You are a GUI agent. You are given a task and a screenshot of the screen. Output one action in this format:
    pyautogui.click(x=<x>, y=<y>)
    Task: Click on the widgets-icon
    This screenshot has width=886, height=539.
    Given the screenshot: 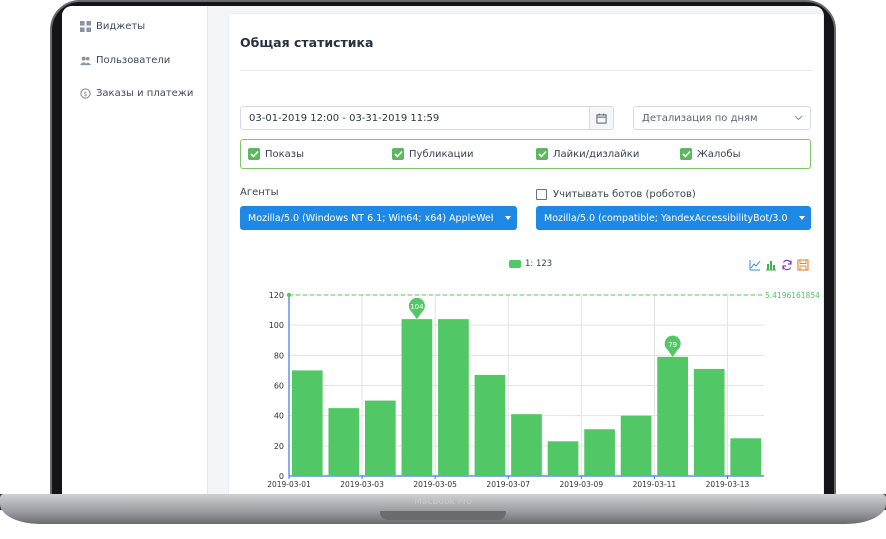 What is the action you would take?
    pyautogui.click(x=85, y=26)
    